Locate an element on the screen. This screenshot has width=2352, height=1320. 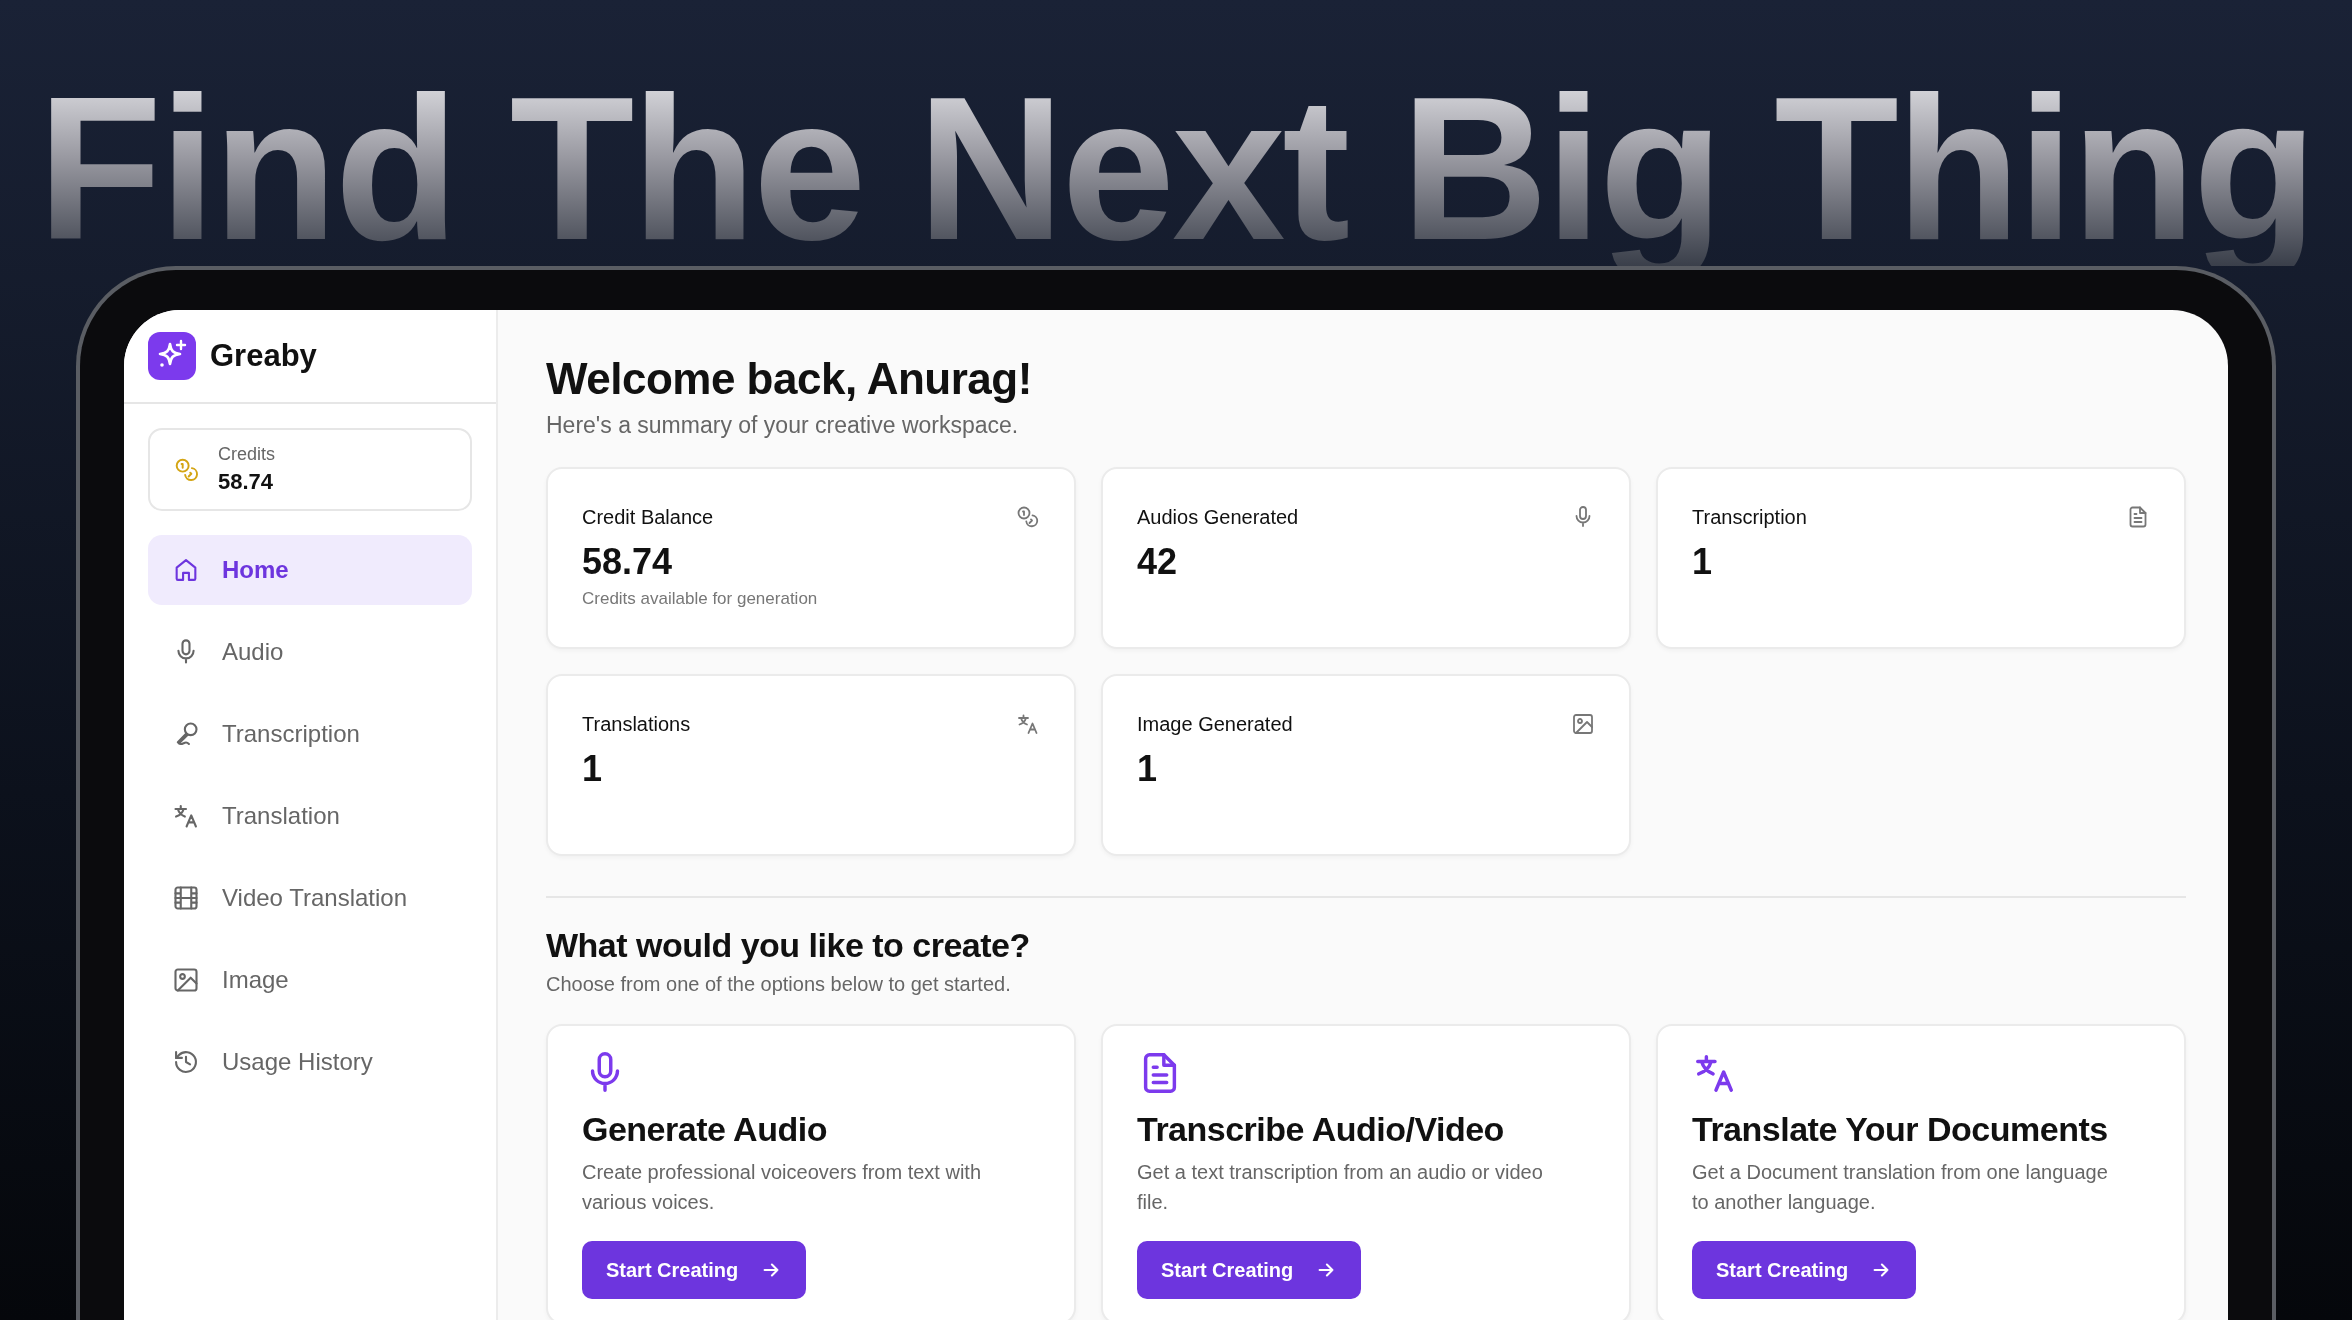
nav-item: Translation is located at coordinates (310, 816).